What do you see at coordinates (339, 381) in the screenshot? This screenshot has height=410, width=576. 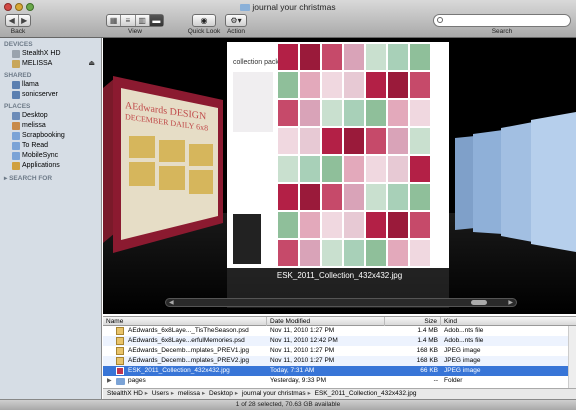 I see `table-row: ▶ pages Yesterday, 9:33 PM -- Folder` at bounding box center [339, 381].